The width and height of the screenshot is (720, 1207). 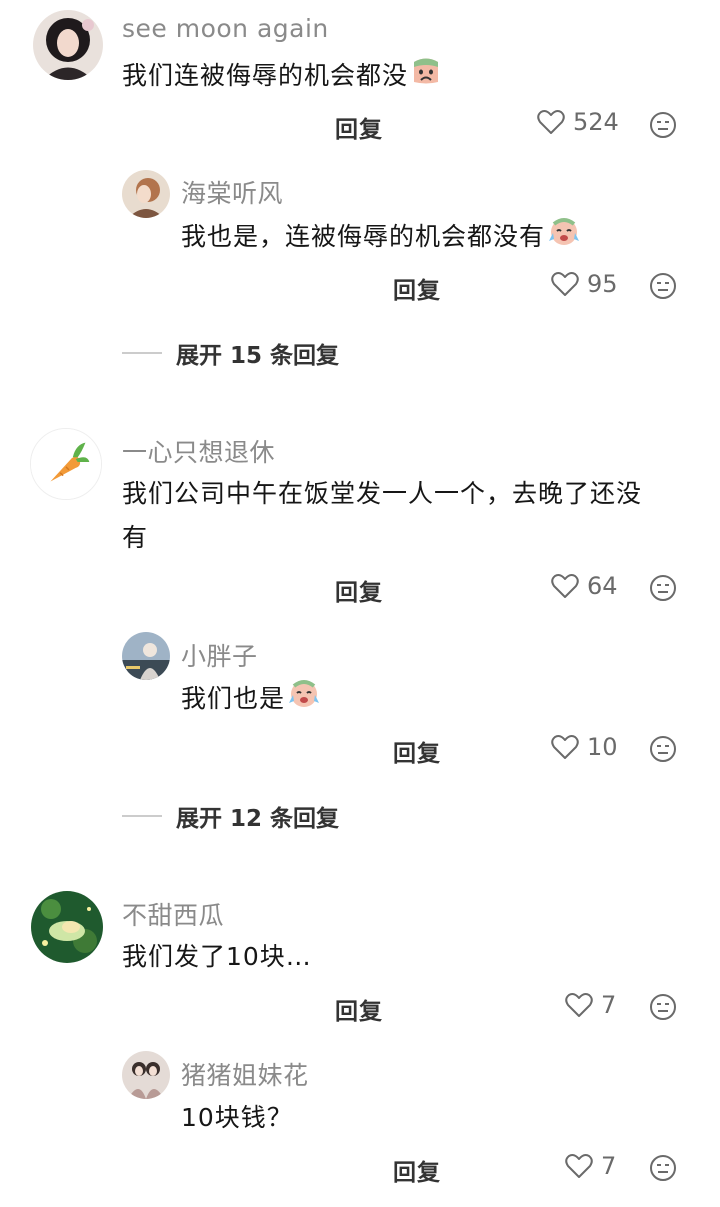 What do you see at coordinates (135, 537) in the screenshot?
I see `comment-text-line-2: 有` at bounding box center [135, 537].